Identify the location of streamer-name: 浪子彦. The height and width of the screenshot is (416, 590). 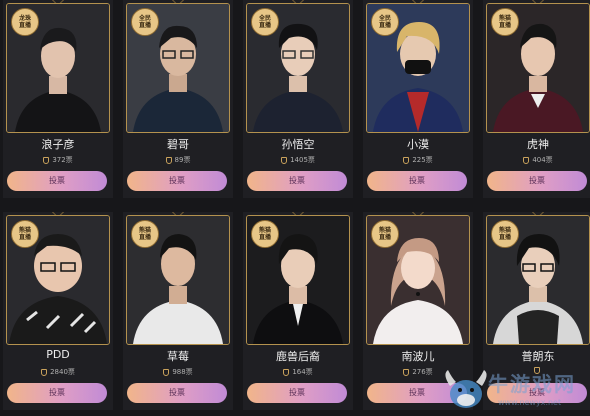
(58, 144).